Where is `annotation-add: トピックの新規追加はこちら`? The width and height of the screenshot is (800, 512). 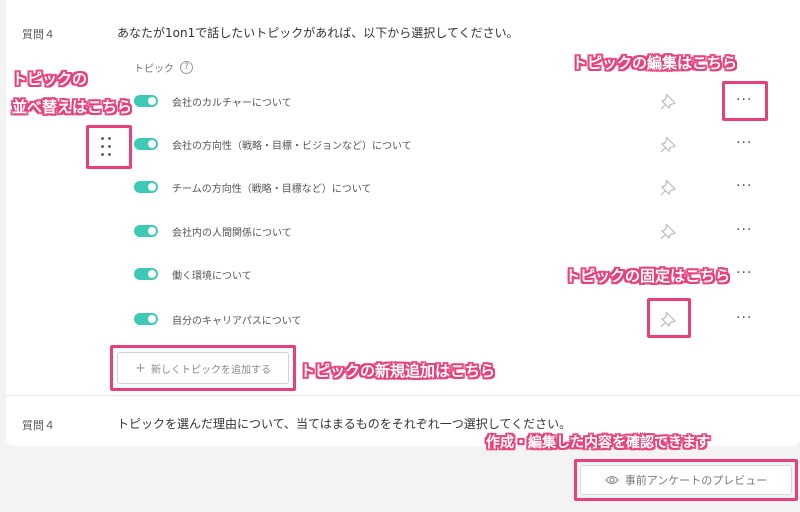 annotation-add: トピックの新規追加はこちら is located at coordinates (398, 371).